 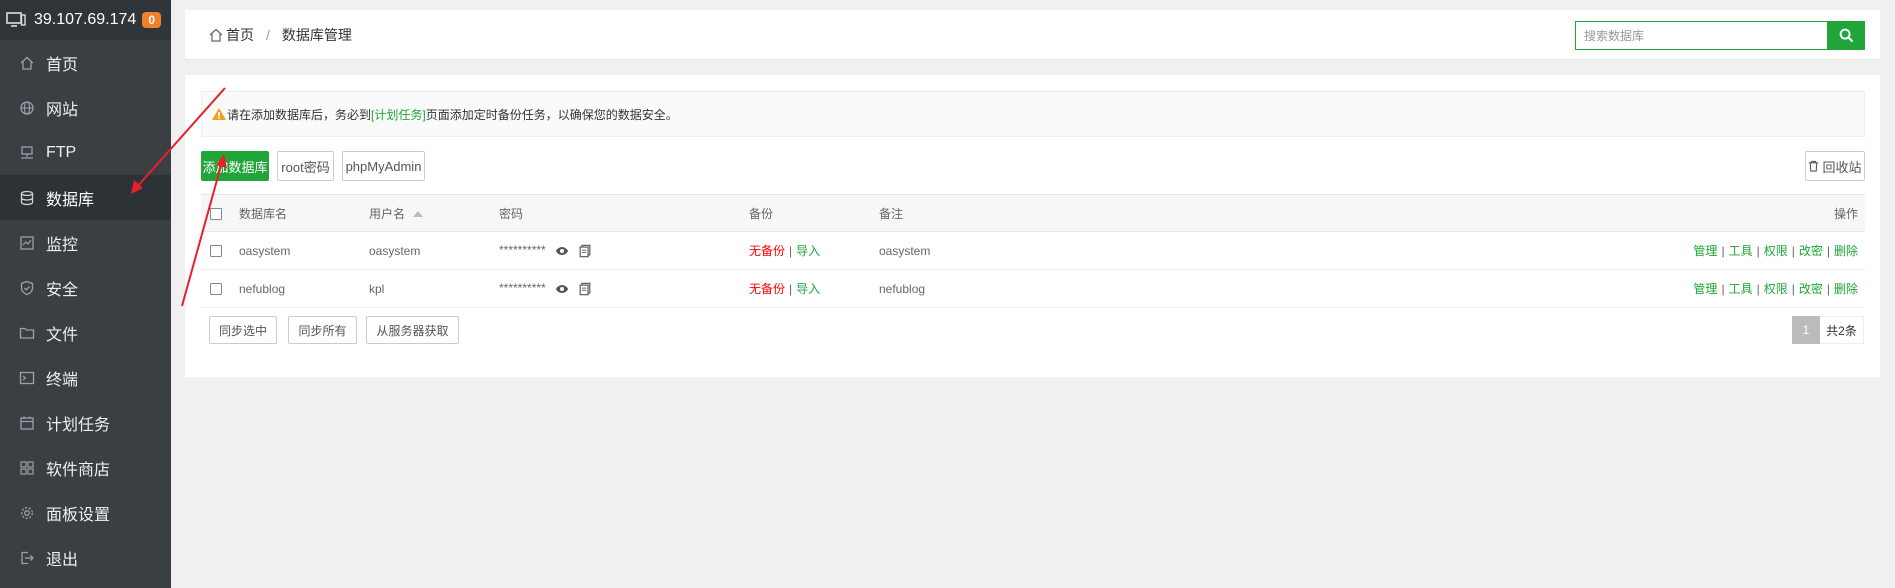 I want to click on sidebar-item-store: 软件商店, so click(x=85, y=467).